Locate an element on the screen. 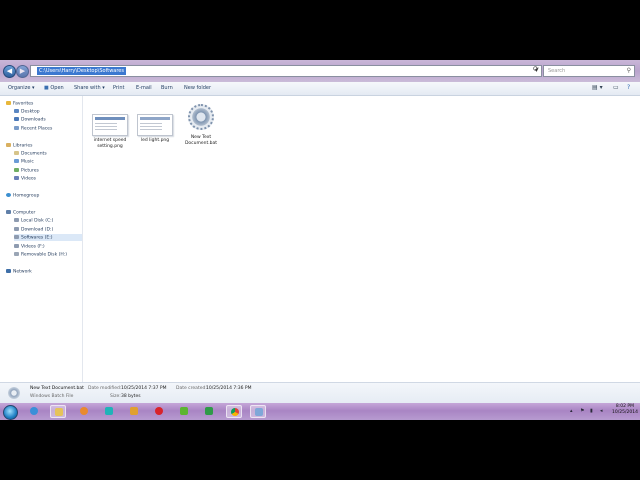 The height and width of the screenshot is (480, 640). star-icon is located at coordinates (8, 103).